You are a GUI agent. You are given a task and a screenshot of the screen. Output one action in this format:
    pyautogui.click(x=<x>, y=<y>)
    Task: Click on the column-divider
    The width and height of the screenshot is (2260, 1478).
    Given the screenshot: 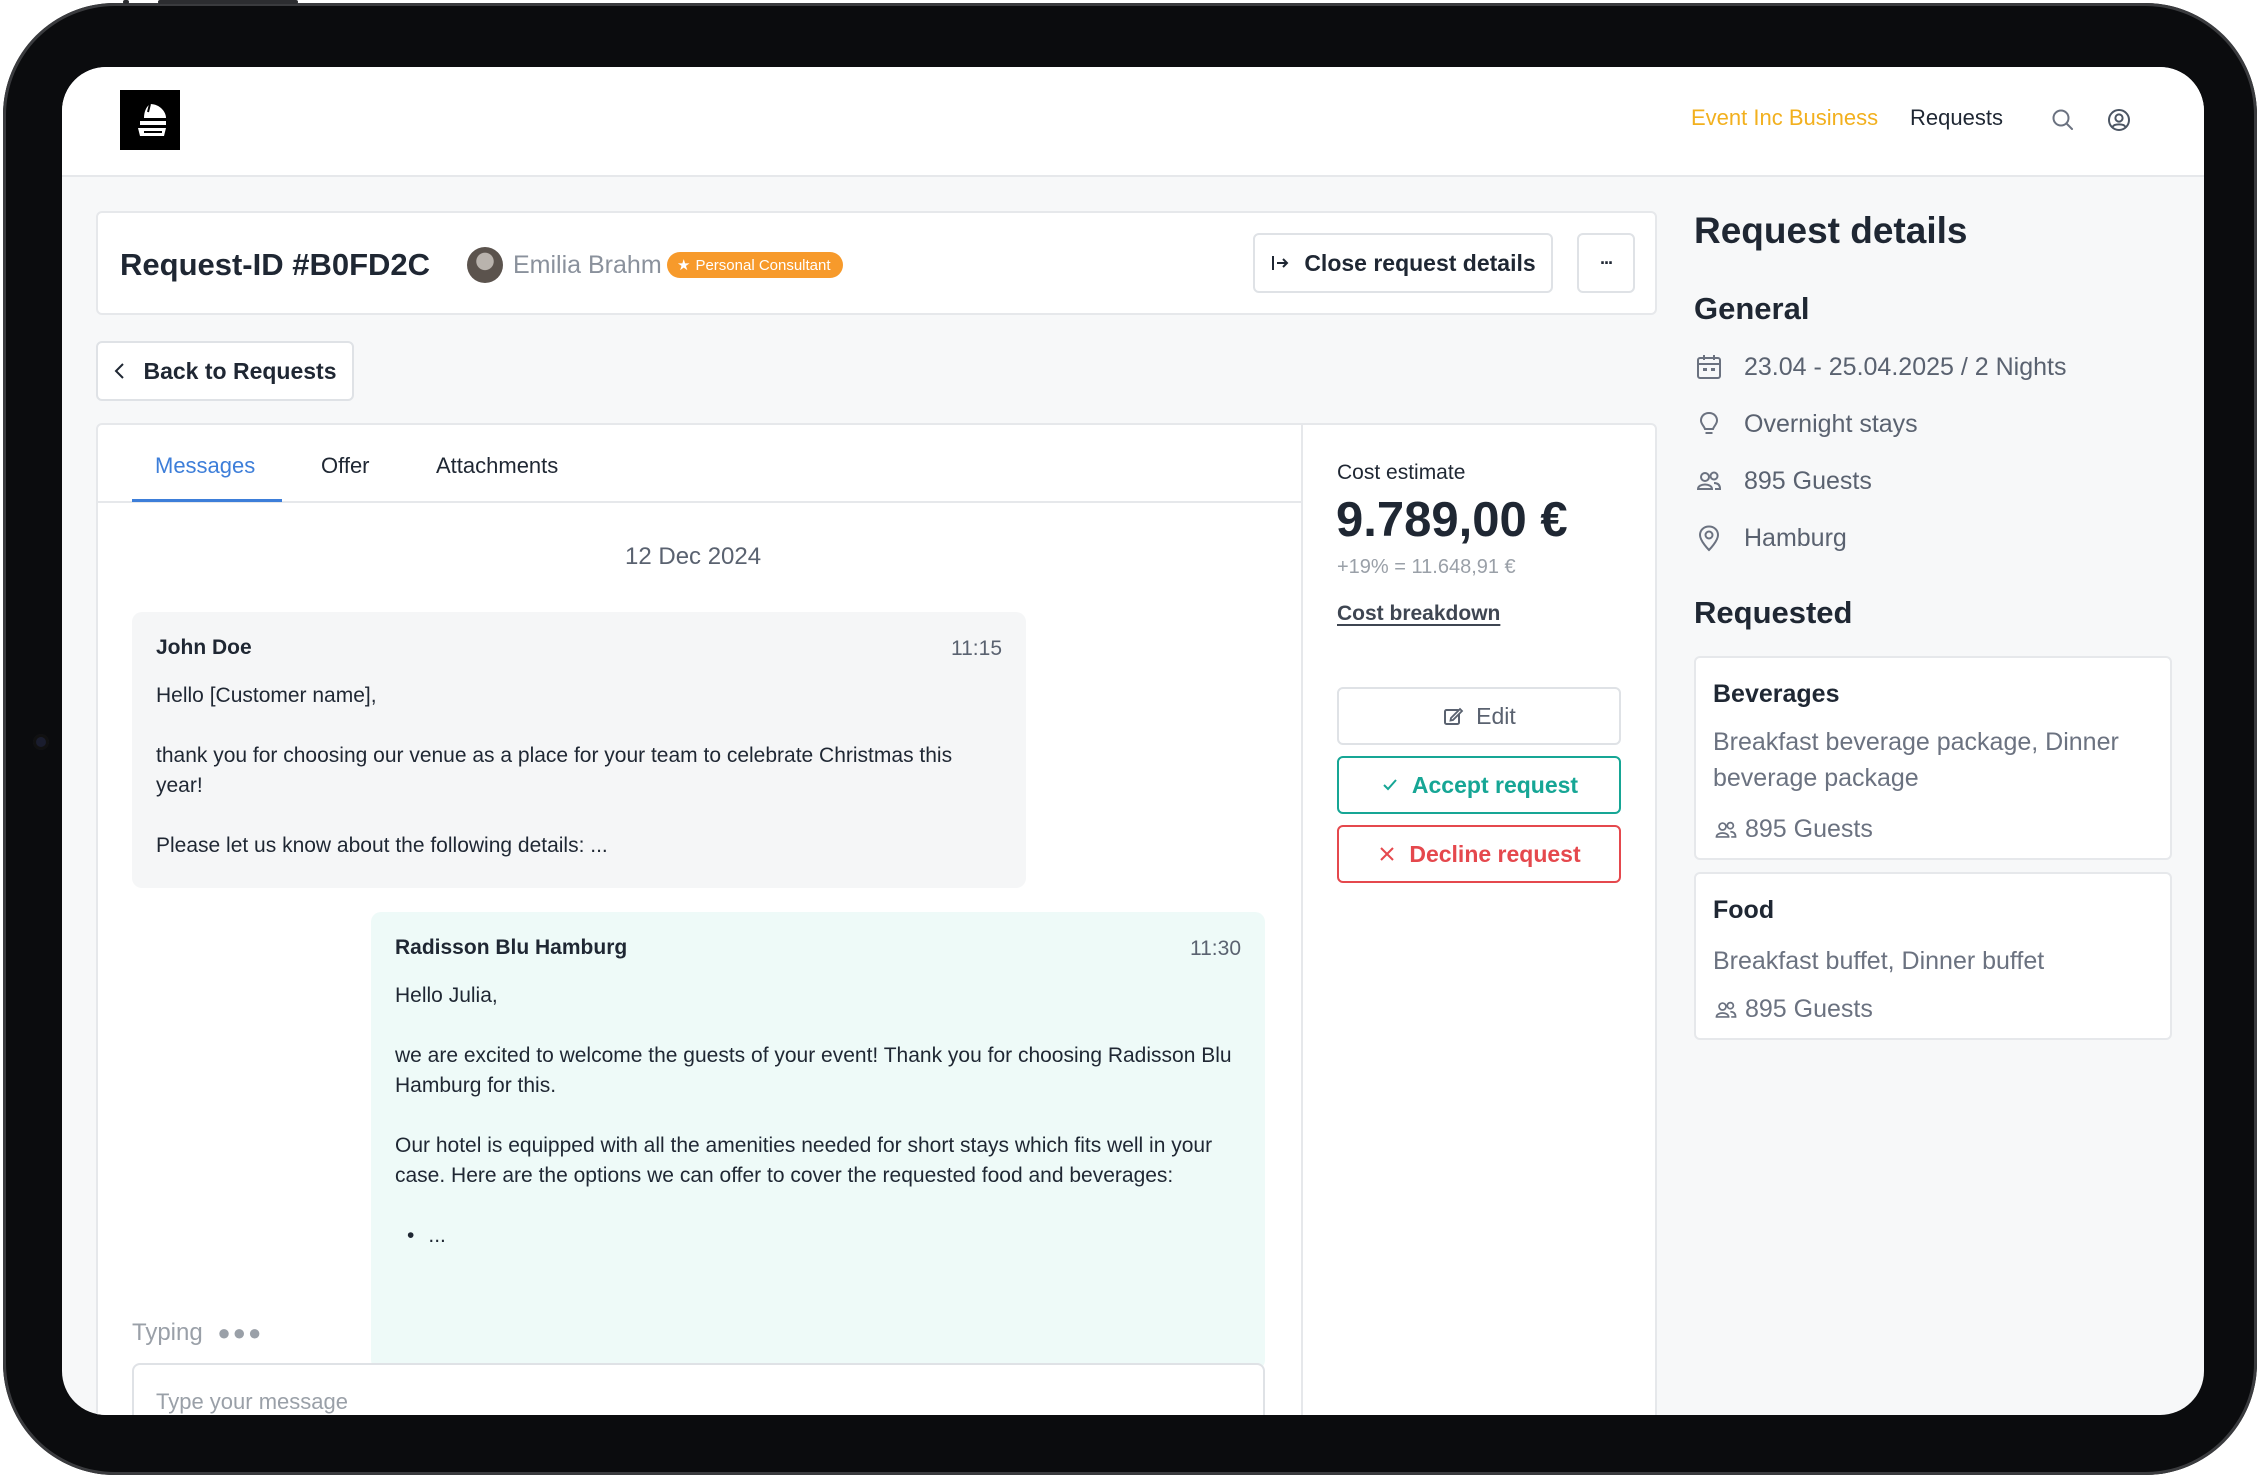 What is the action you would take?
    pyautogui.click(x=1302, y=919)
    